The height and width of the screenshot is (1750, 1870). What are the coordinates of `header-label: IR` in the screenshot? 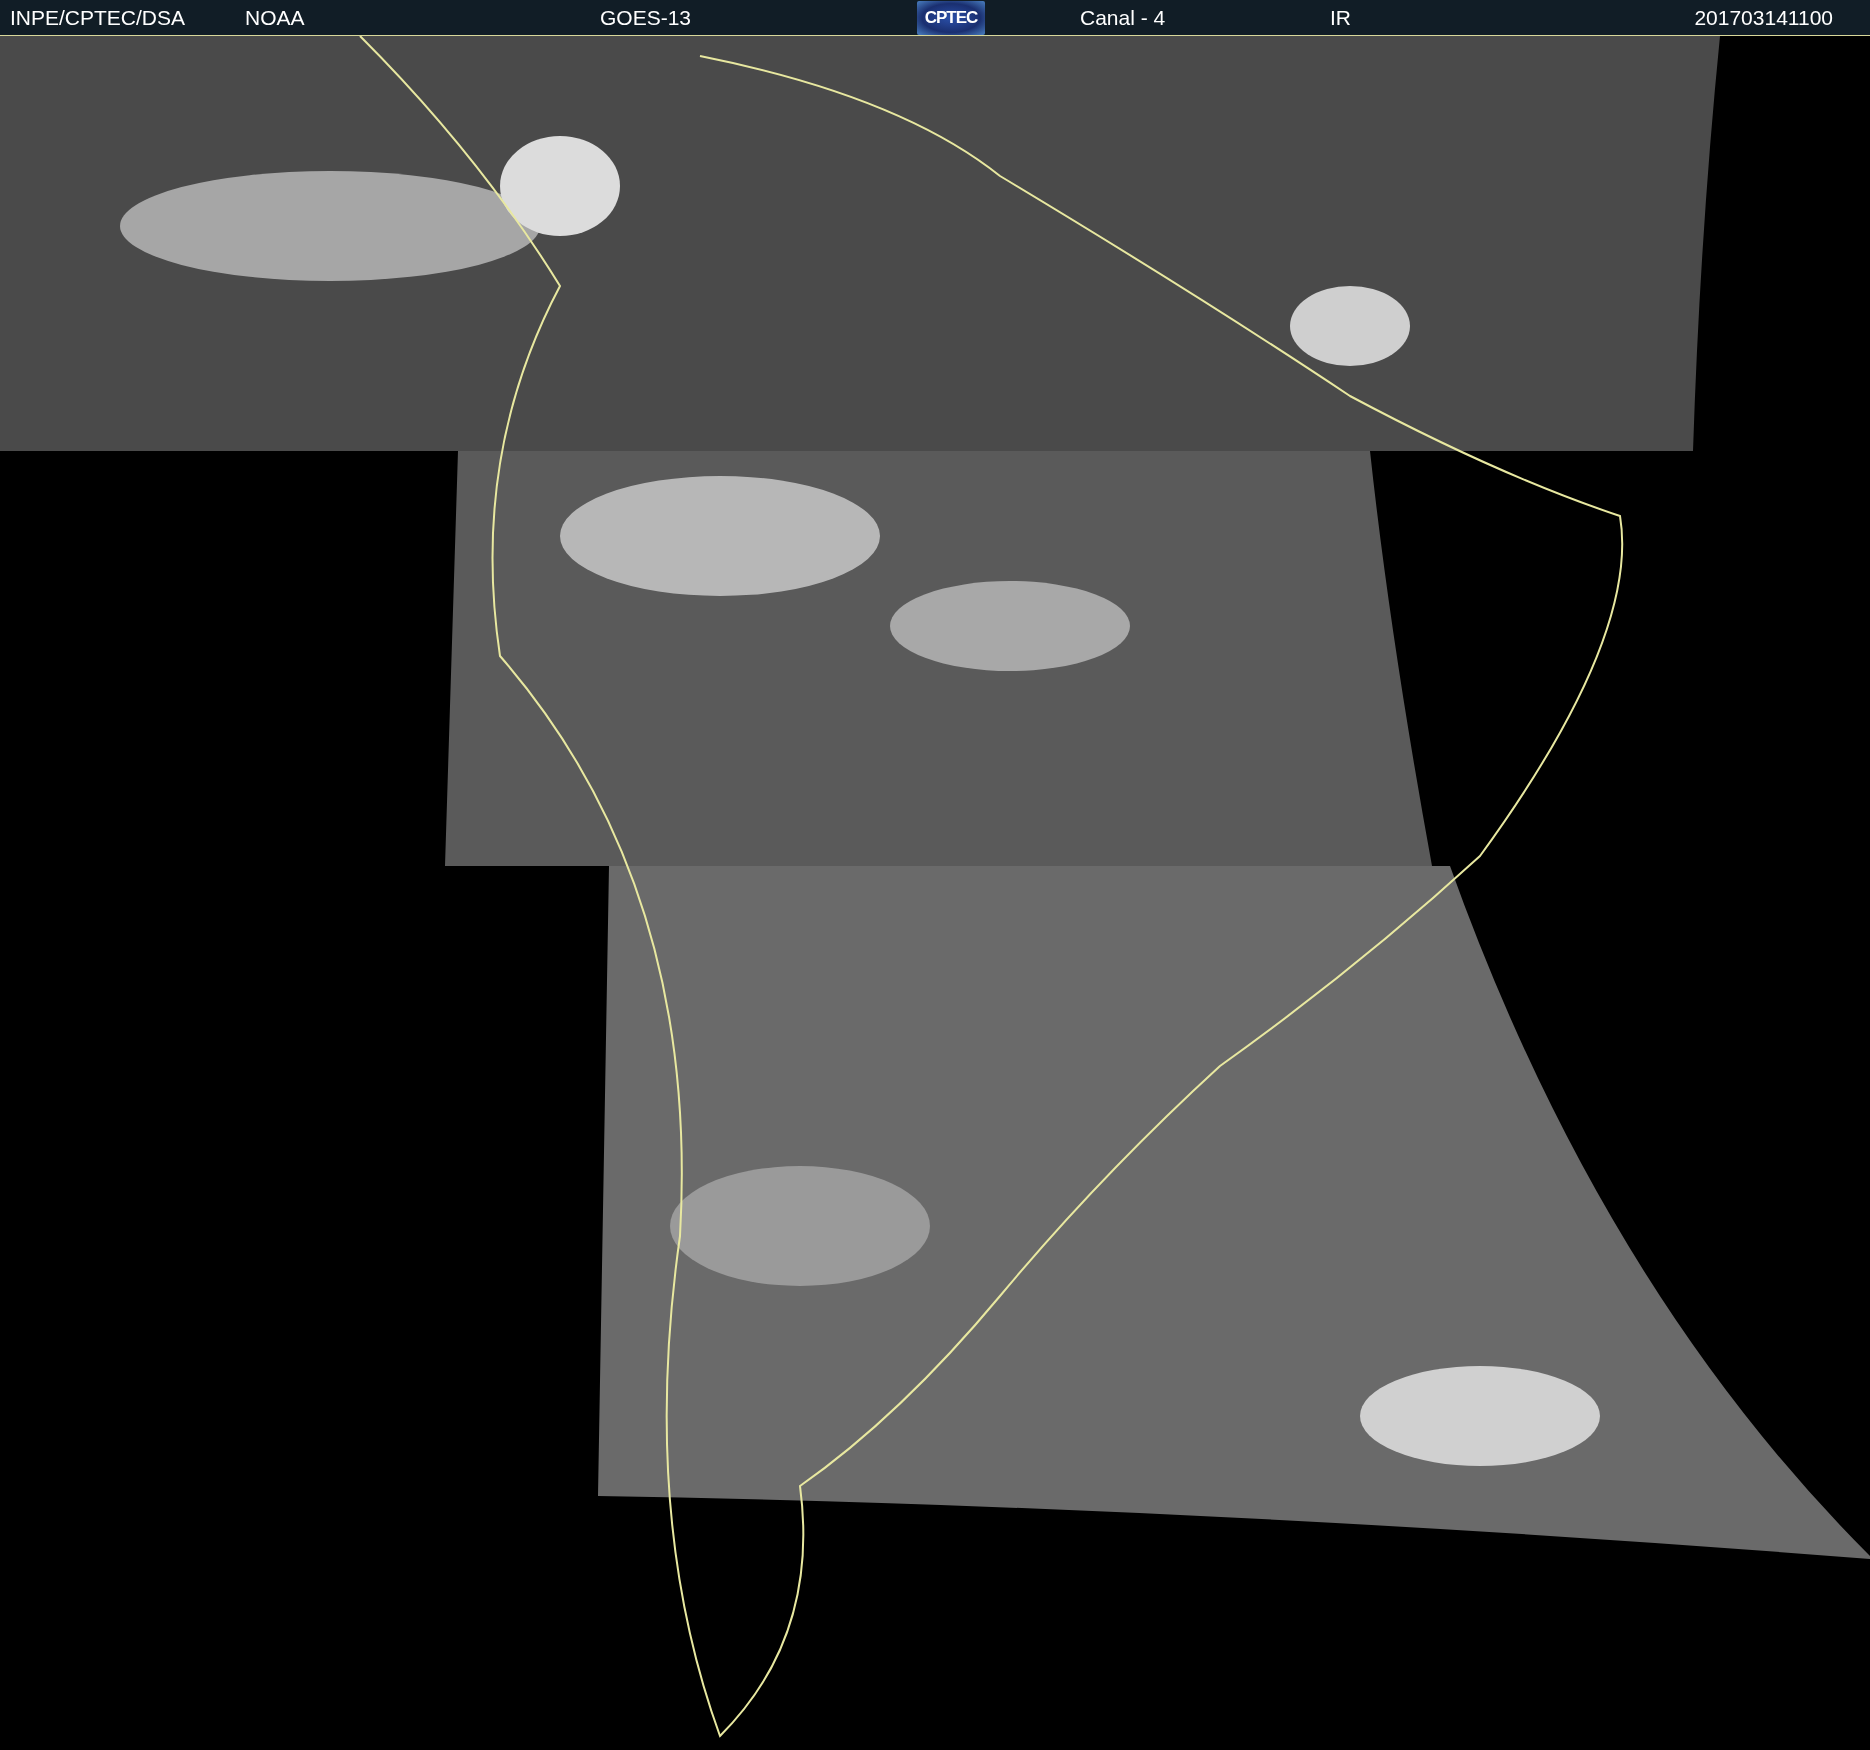 It's located at (1341, 17).